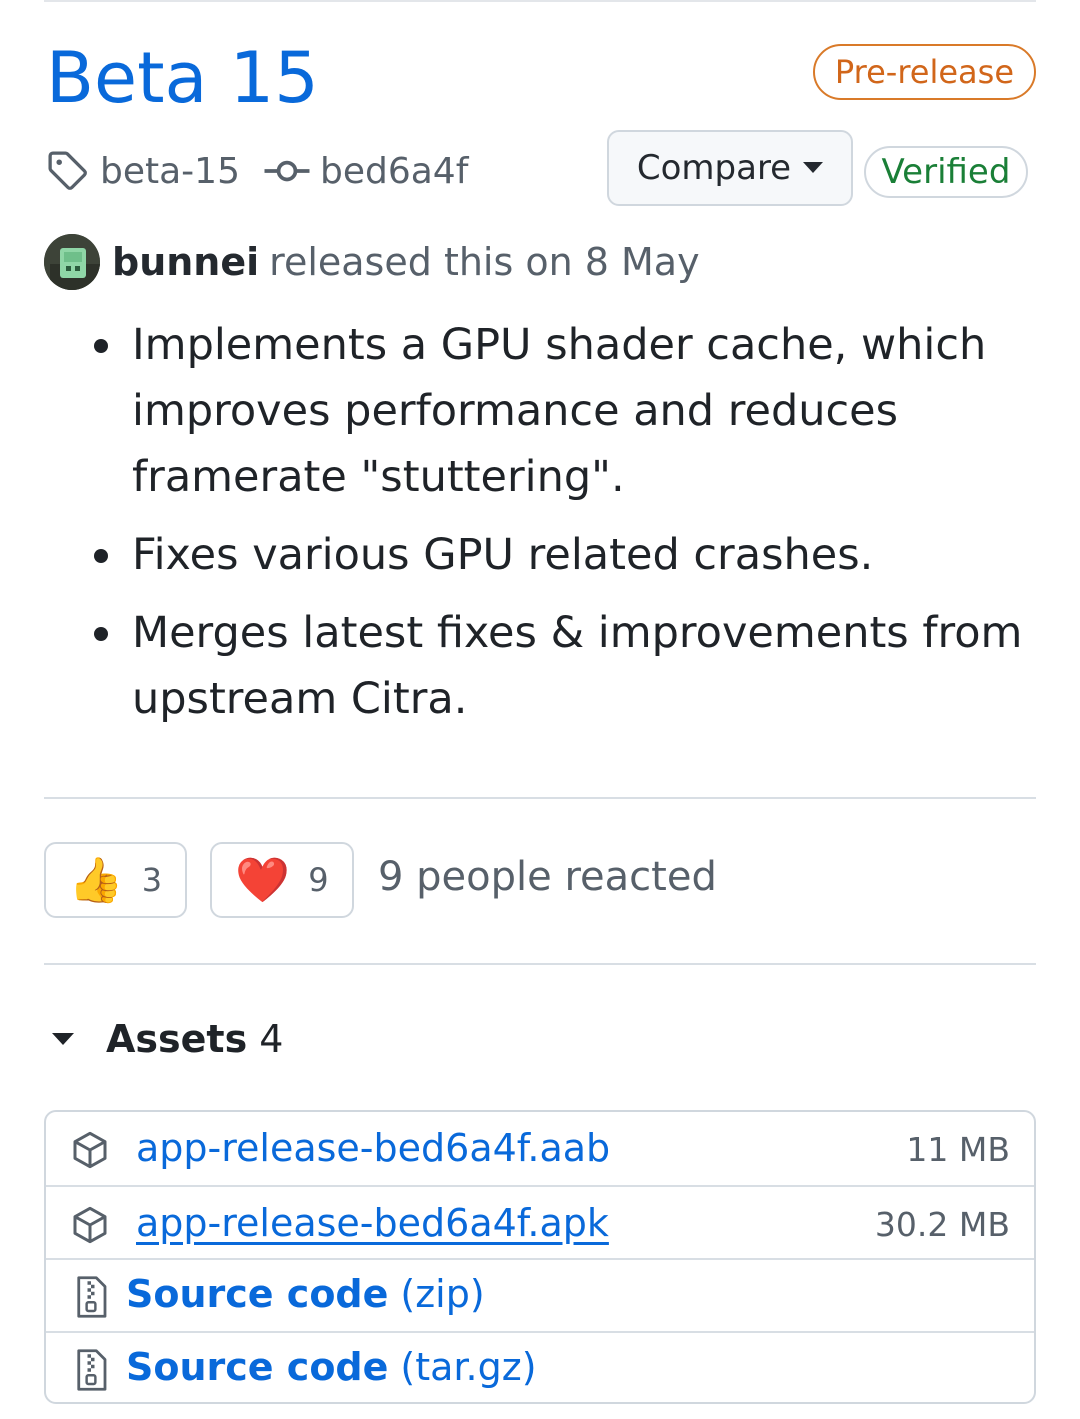 The image size is (1080, 1419). I want to click on asset-row: app-release-bed6a4f.aab 11 MB, so click(540, 1148).